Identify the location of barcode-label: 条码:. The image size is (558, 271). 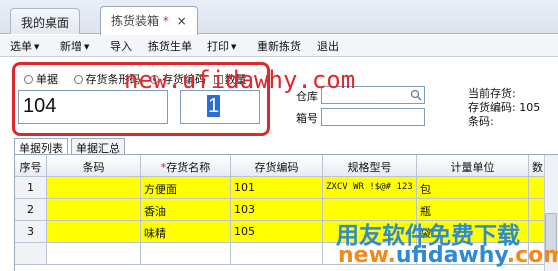
(481, 121).